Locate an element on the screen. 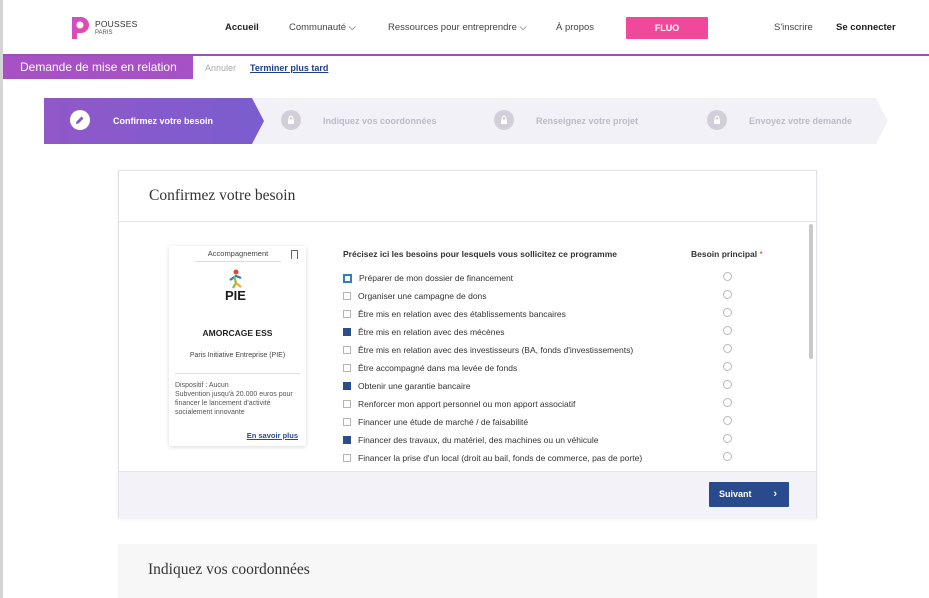  step-4-label: Envoyez votre demande is located at coordinates (801, 121).